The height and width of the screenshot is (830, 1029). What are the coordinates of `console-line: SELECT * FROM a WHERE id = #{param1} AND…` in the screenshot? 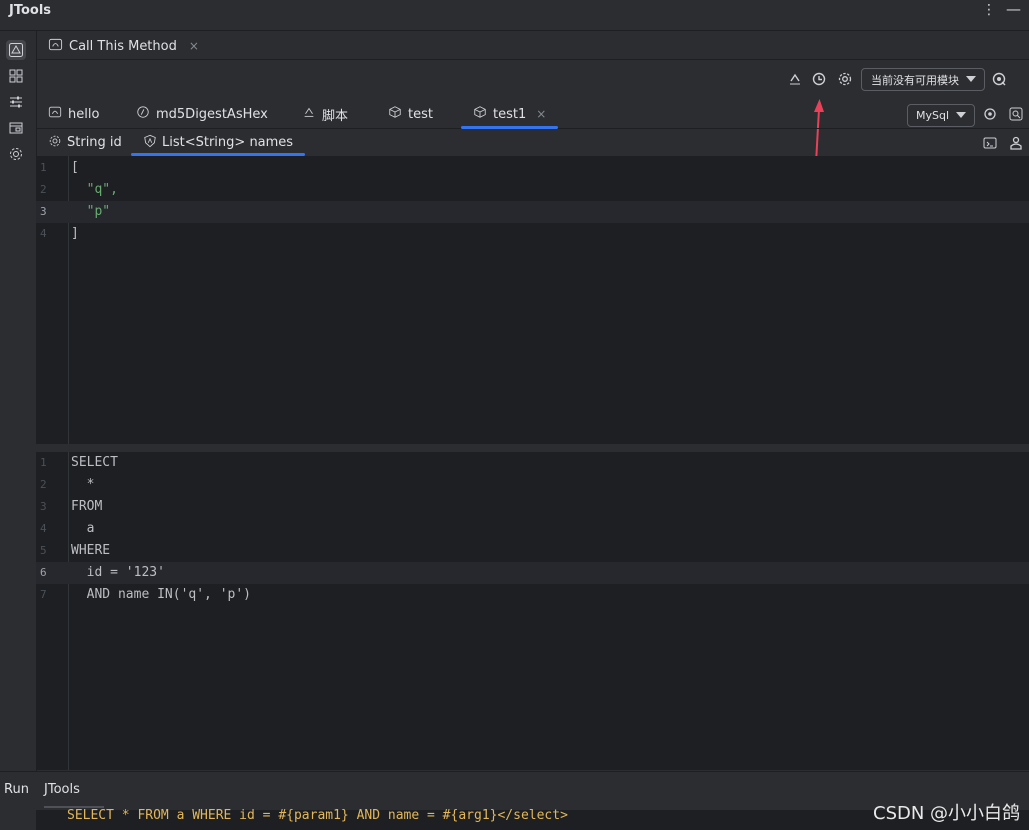 It's located at (317, 815).